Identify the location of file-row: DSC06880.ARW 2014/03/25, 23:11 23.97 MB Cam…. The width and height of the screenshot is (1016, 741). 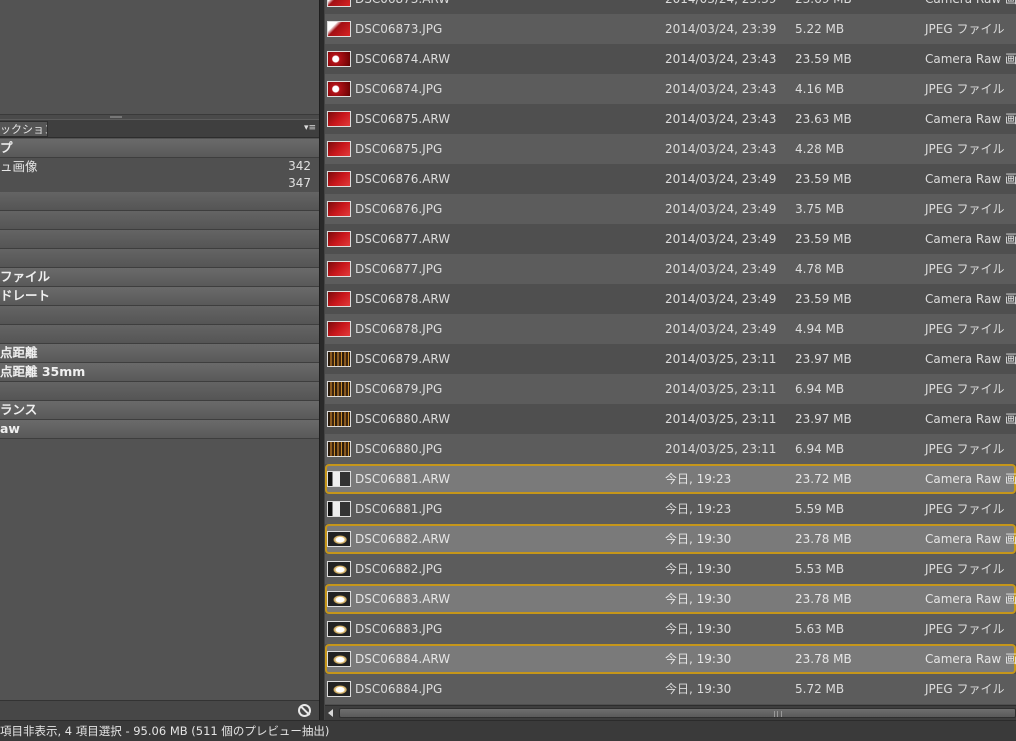
(670, 419).